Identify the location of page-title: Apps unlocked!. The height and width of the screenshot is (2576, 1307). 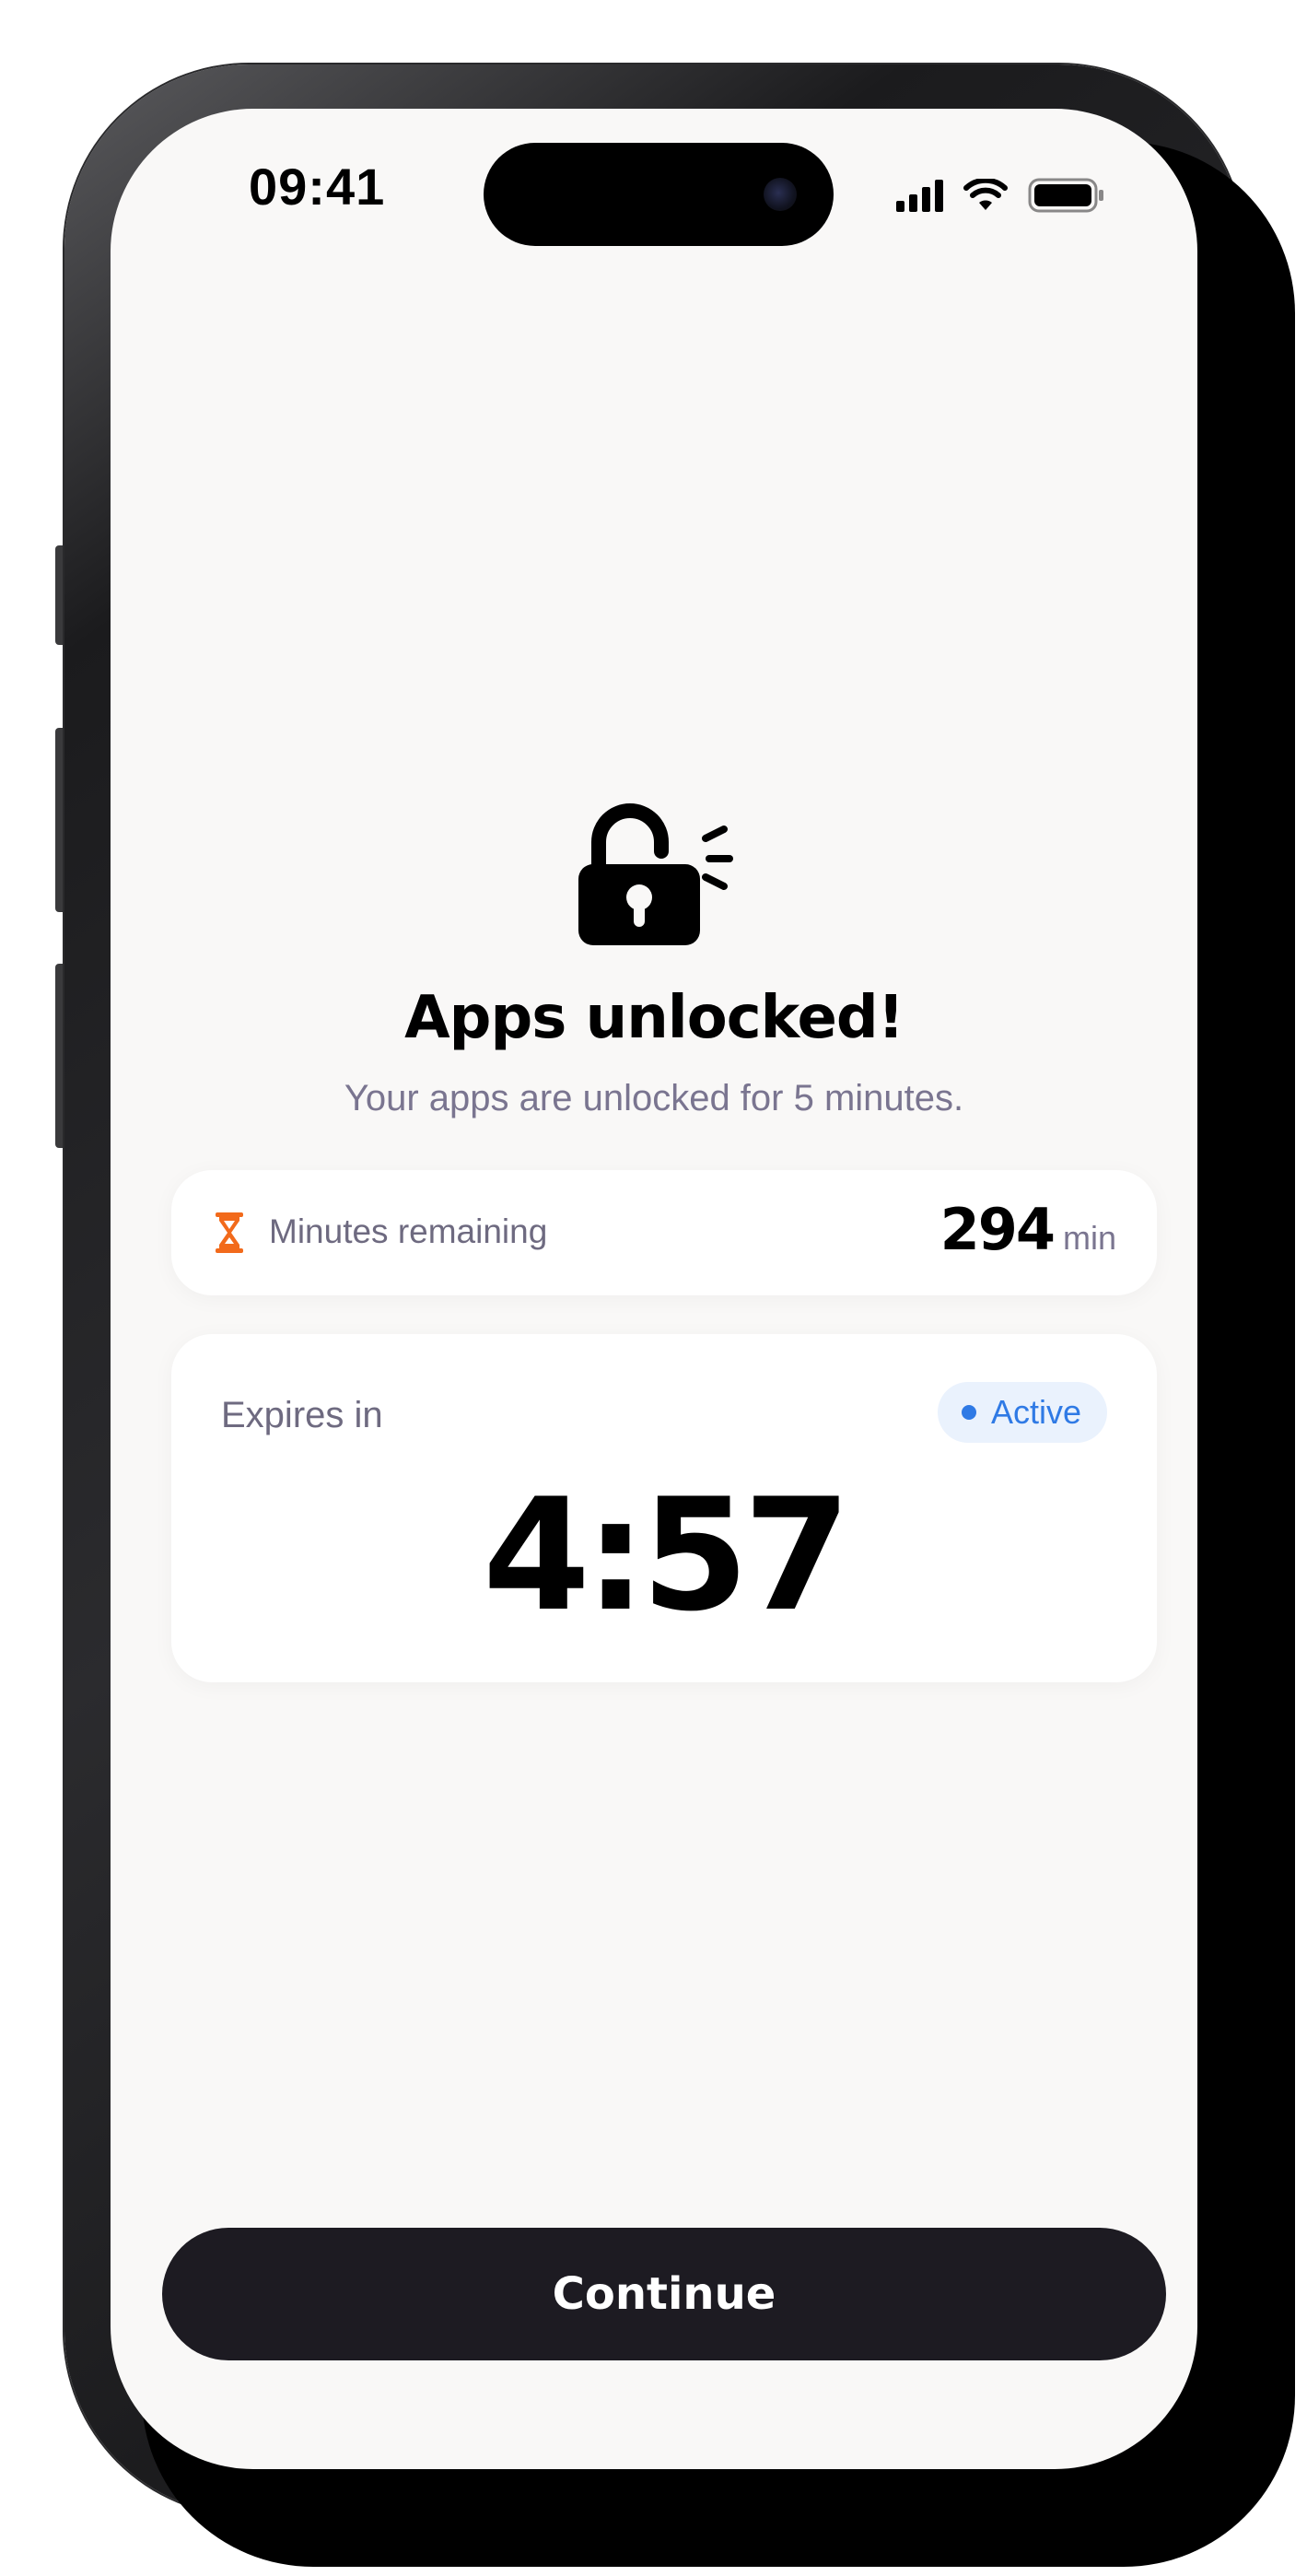
(654, 1018).